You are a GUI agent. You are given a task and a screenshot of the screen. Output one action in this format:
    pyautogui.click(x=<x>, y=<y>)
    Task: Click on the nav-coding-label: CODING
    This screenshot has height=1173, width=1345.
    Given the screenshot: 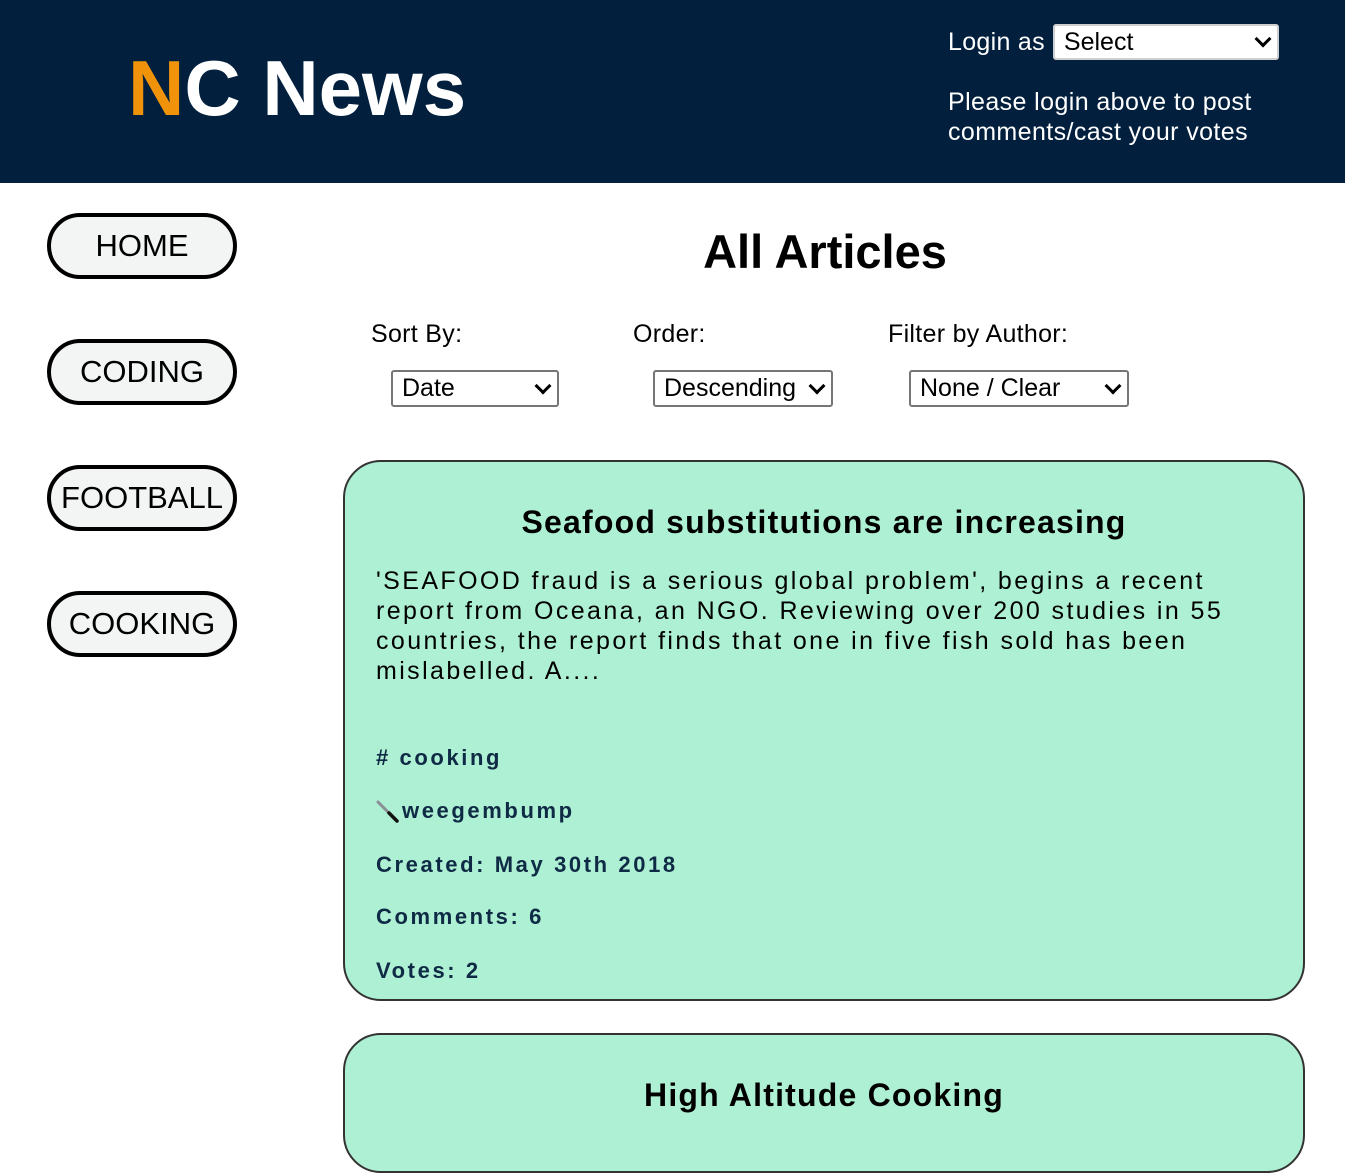 What is the action you would take?
    pyautogui.click(x=142, y=371)
    